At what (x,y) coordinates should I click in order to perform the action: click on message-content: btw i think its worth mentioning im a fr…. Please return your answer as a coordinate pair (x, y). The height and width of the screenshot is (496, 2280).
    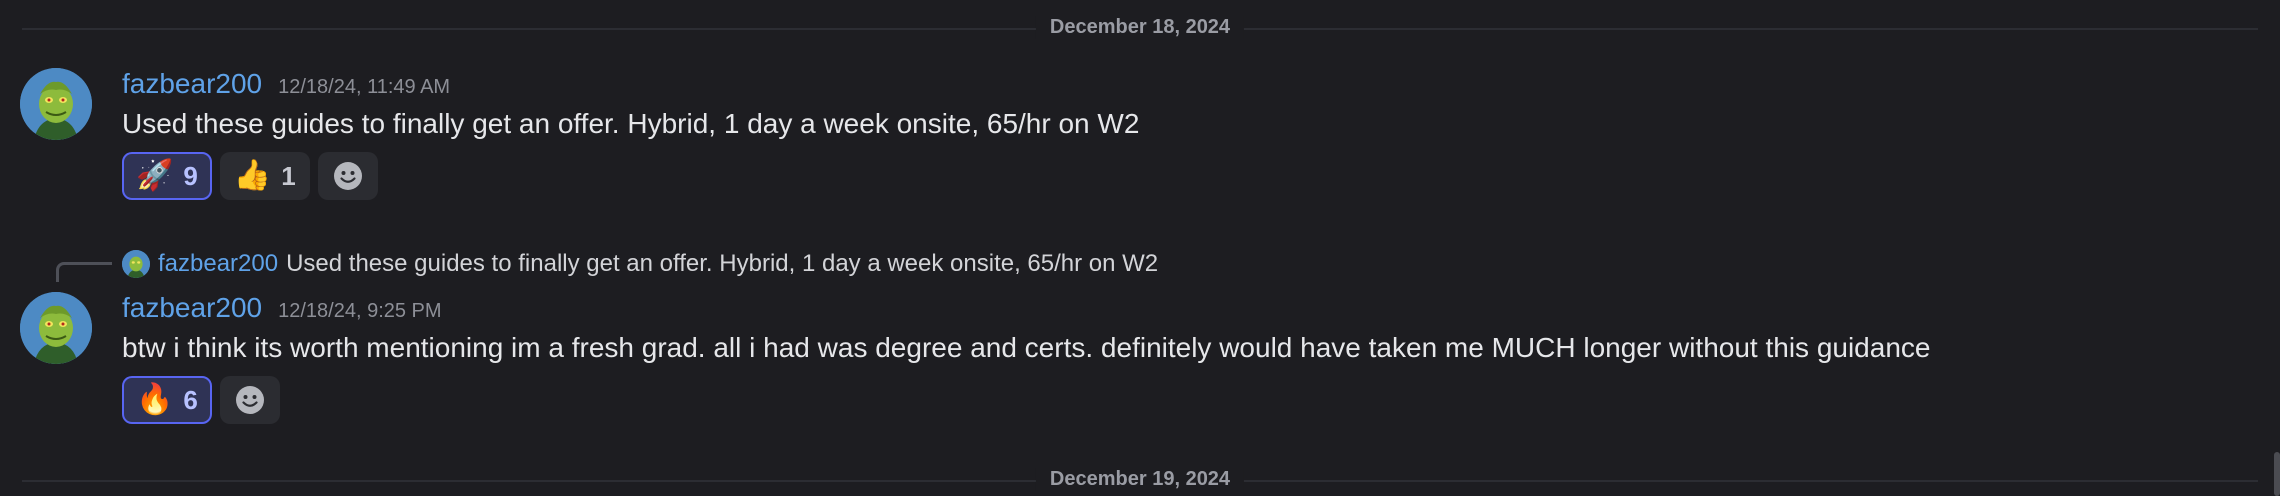
    Looking at the image, I should click on (1026, 347).